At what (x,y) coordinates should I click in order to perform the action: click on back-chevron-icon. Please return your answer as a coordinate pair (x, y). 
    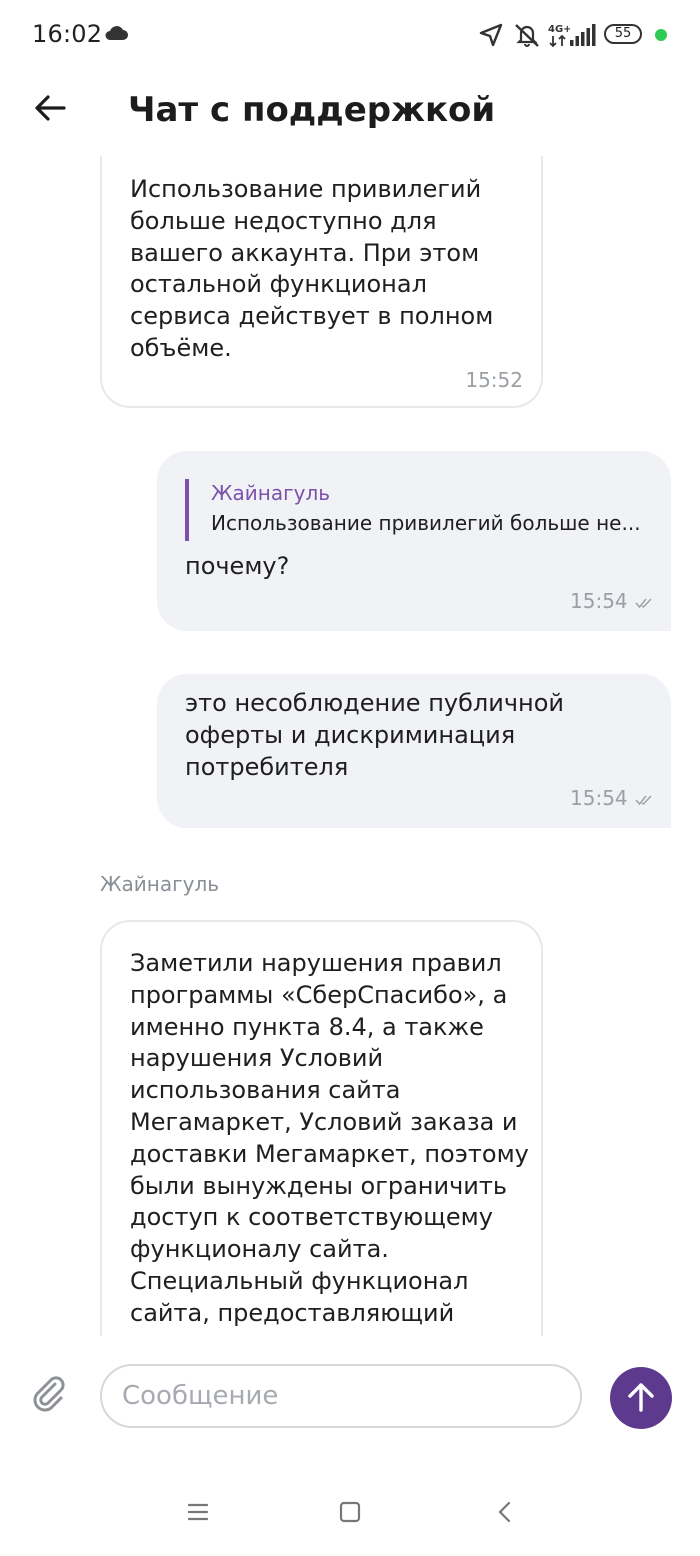
    Looking at the image, I should click on (504, 1514).